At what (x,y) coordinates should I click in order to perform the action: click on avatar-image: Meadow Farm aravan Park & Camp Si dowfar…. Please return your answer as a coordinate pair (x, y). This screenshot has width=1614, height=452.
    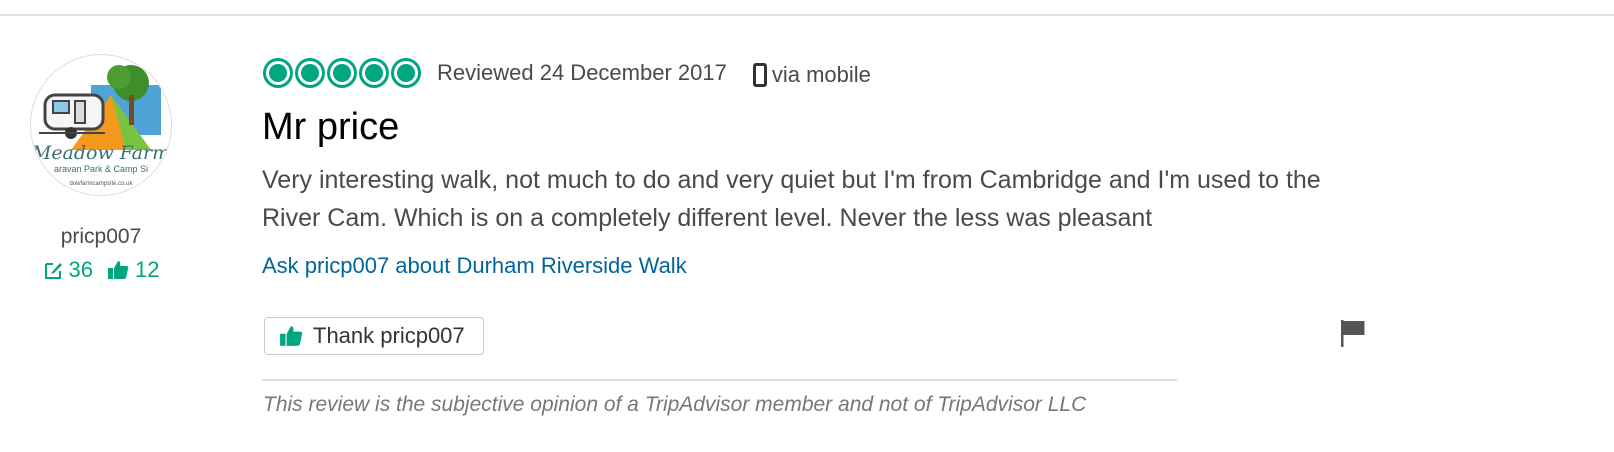
    Looking at the image, I should click on (101, 125).